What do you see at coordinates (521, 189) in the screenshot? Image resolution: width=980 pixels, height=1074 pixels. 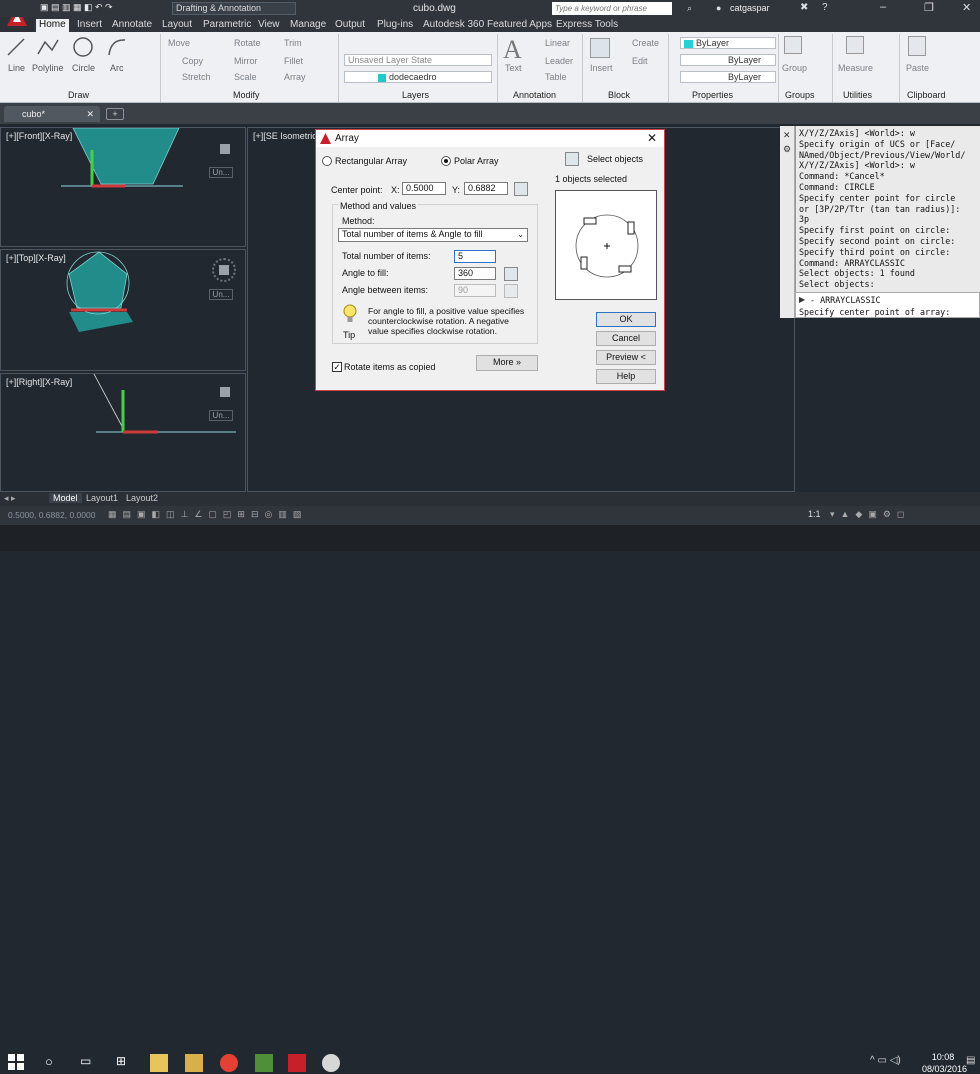 I see `pick-center-button` at bounding box center [521, 189].